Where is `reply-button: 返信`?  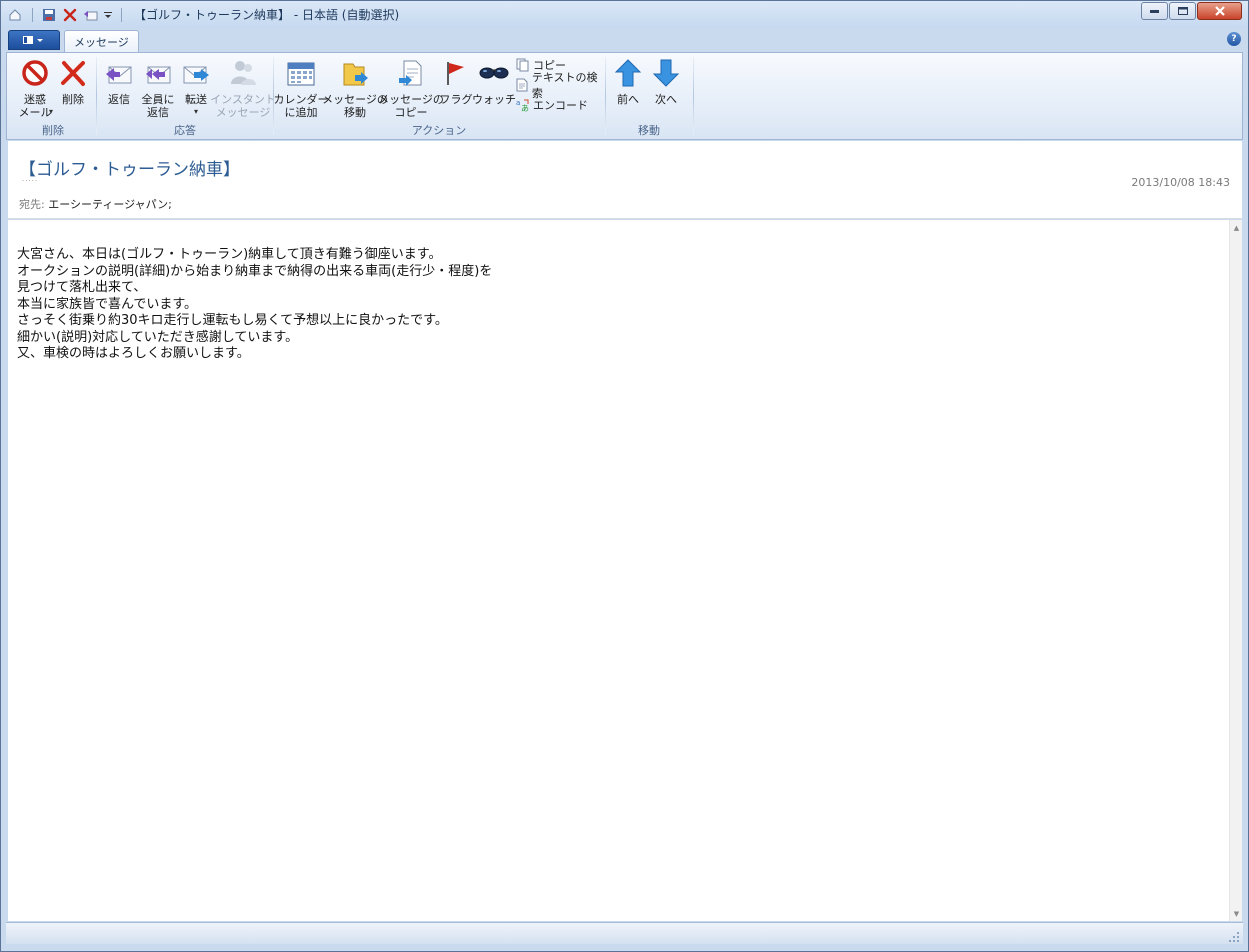 reply-button: 返信 is located at coordinates (119, 81).